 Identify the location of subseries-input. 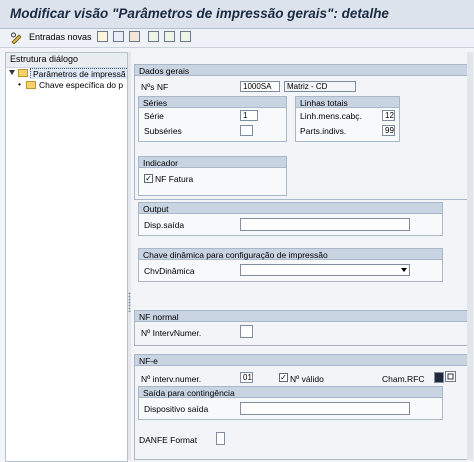
(246, 130).